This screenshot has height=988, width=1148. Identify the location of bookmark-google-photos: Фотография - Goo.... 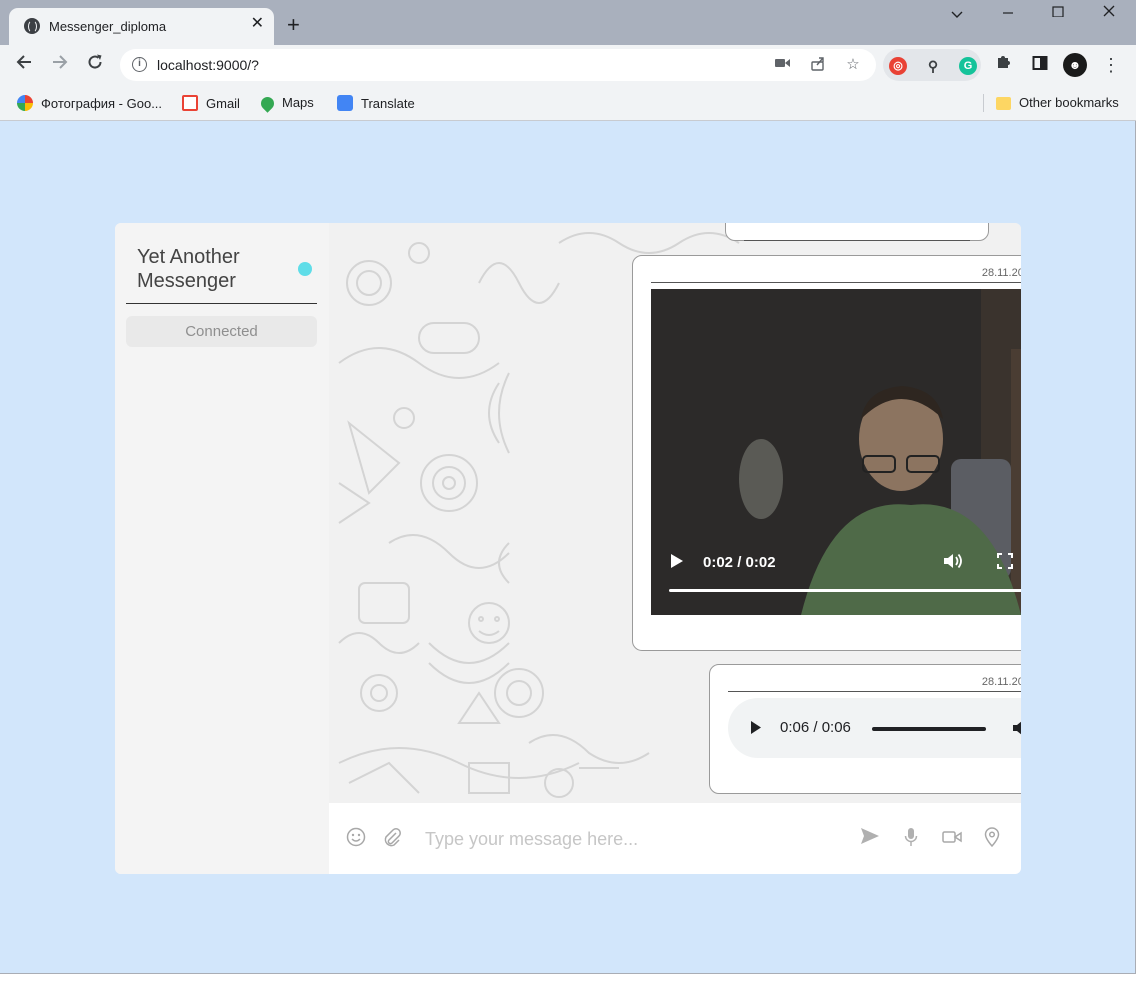
(89, 103).